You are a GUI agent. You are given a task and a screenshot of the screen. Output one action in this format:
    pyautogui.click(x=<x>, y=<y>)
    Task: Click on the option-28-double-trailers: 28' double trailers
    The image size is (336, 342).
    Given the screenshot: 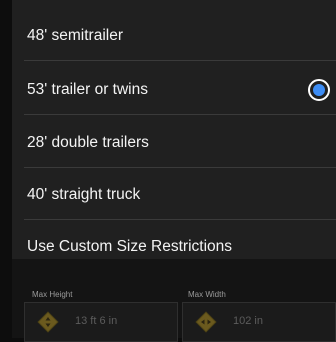 What is the action you would take?
    pyautogui.click(x=174, y=142)
    